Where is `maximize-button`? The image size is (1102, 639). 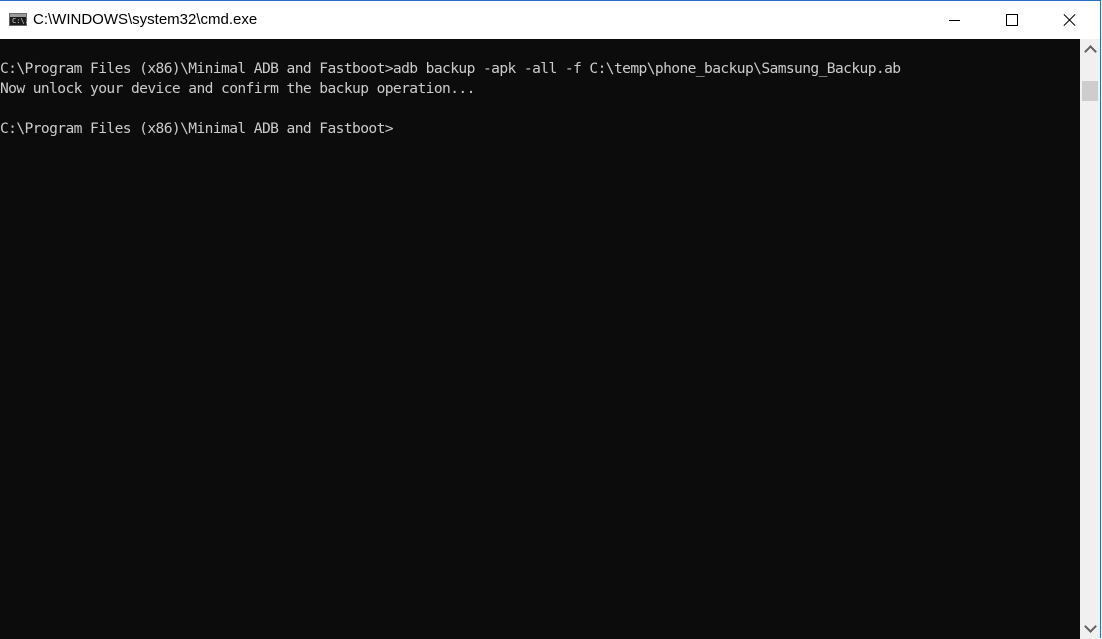
maximize-button is located at coordinates (1012, 20).